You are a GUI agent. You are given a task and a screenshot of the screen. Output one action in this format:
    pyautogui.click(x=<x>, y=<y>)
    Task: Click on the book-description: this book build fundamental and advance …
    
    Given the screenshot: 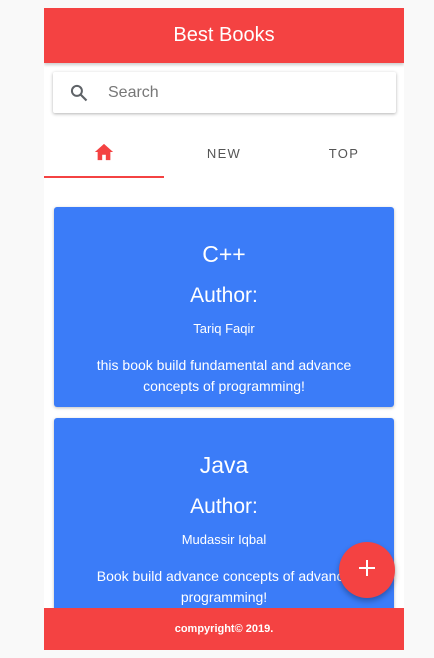 What is the action you would take?
    pyautogui.click(x=224, y=375)
    